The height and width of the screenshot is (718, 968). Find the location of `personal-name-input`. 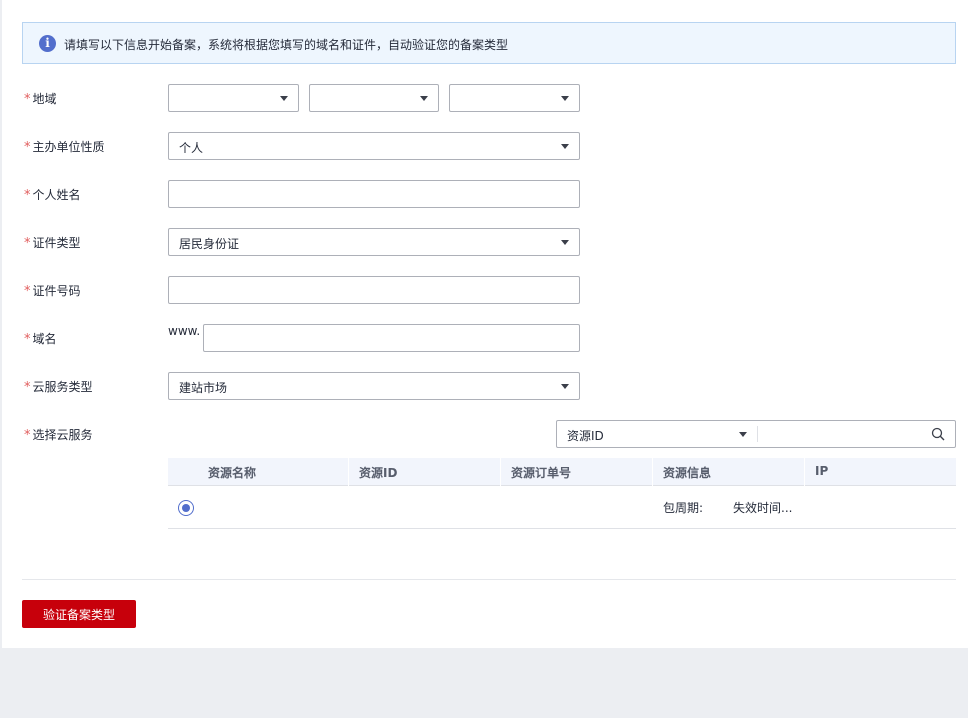

personal-name-input is located at coordinates (374, 194).